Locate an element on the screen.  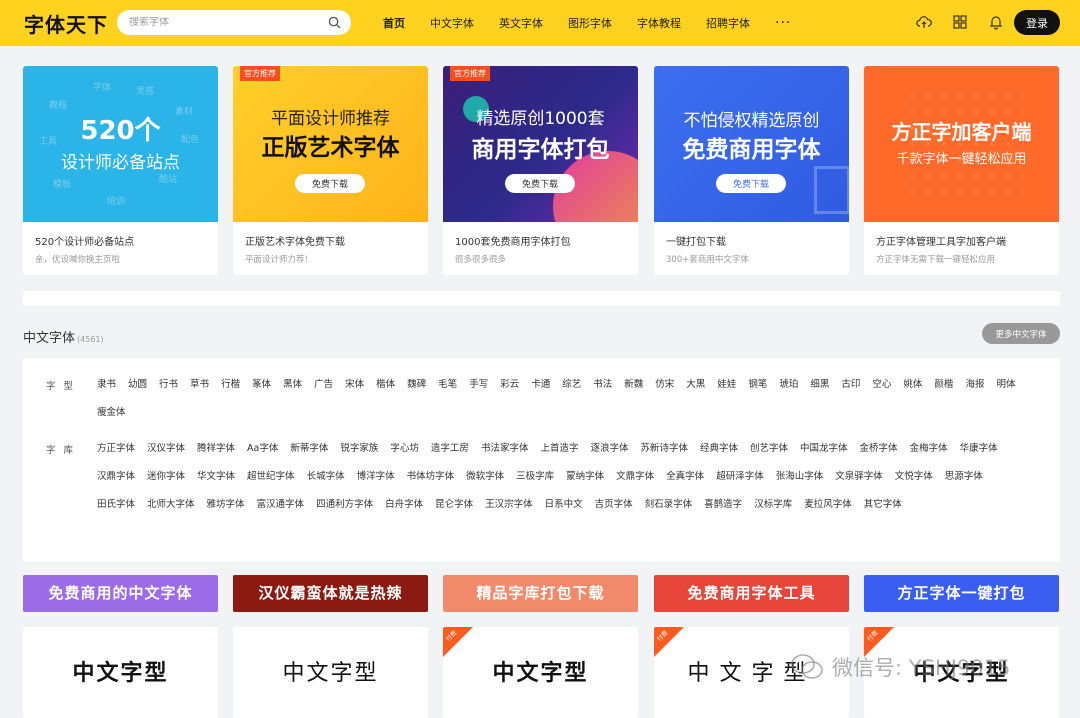
font-type-tag: 行楷 is located at coordinates (230, 385).